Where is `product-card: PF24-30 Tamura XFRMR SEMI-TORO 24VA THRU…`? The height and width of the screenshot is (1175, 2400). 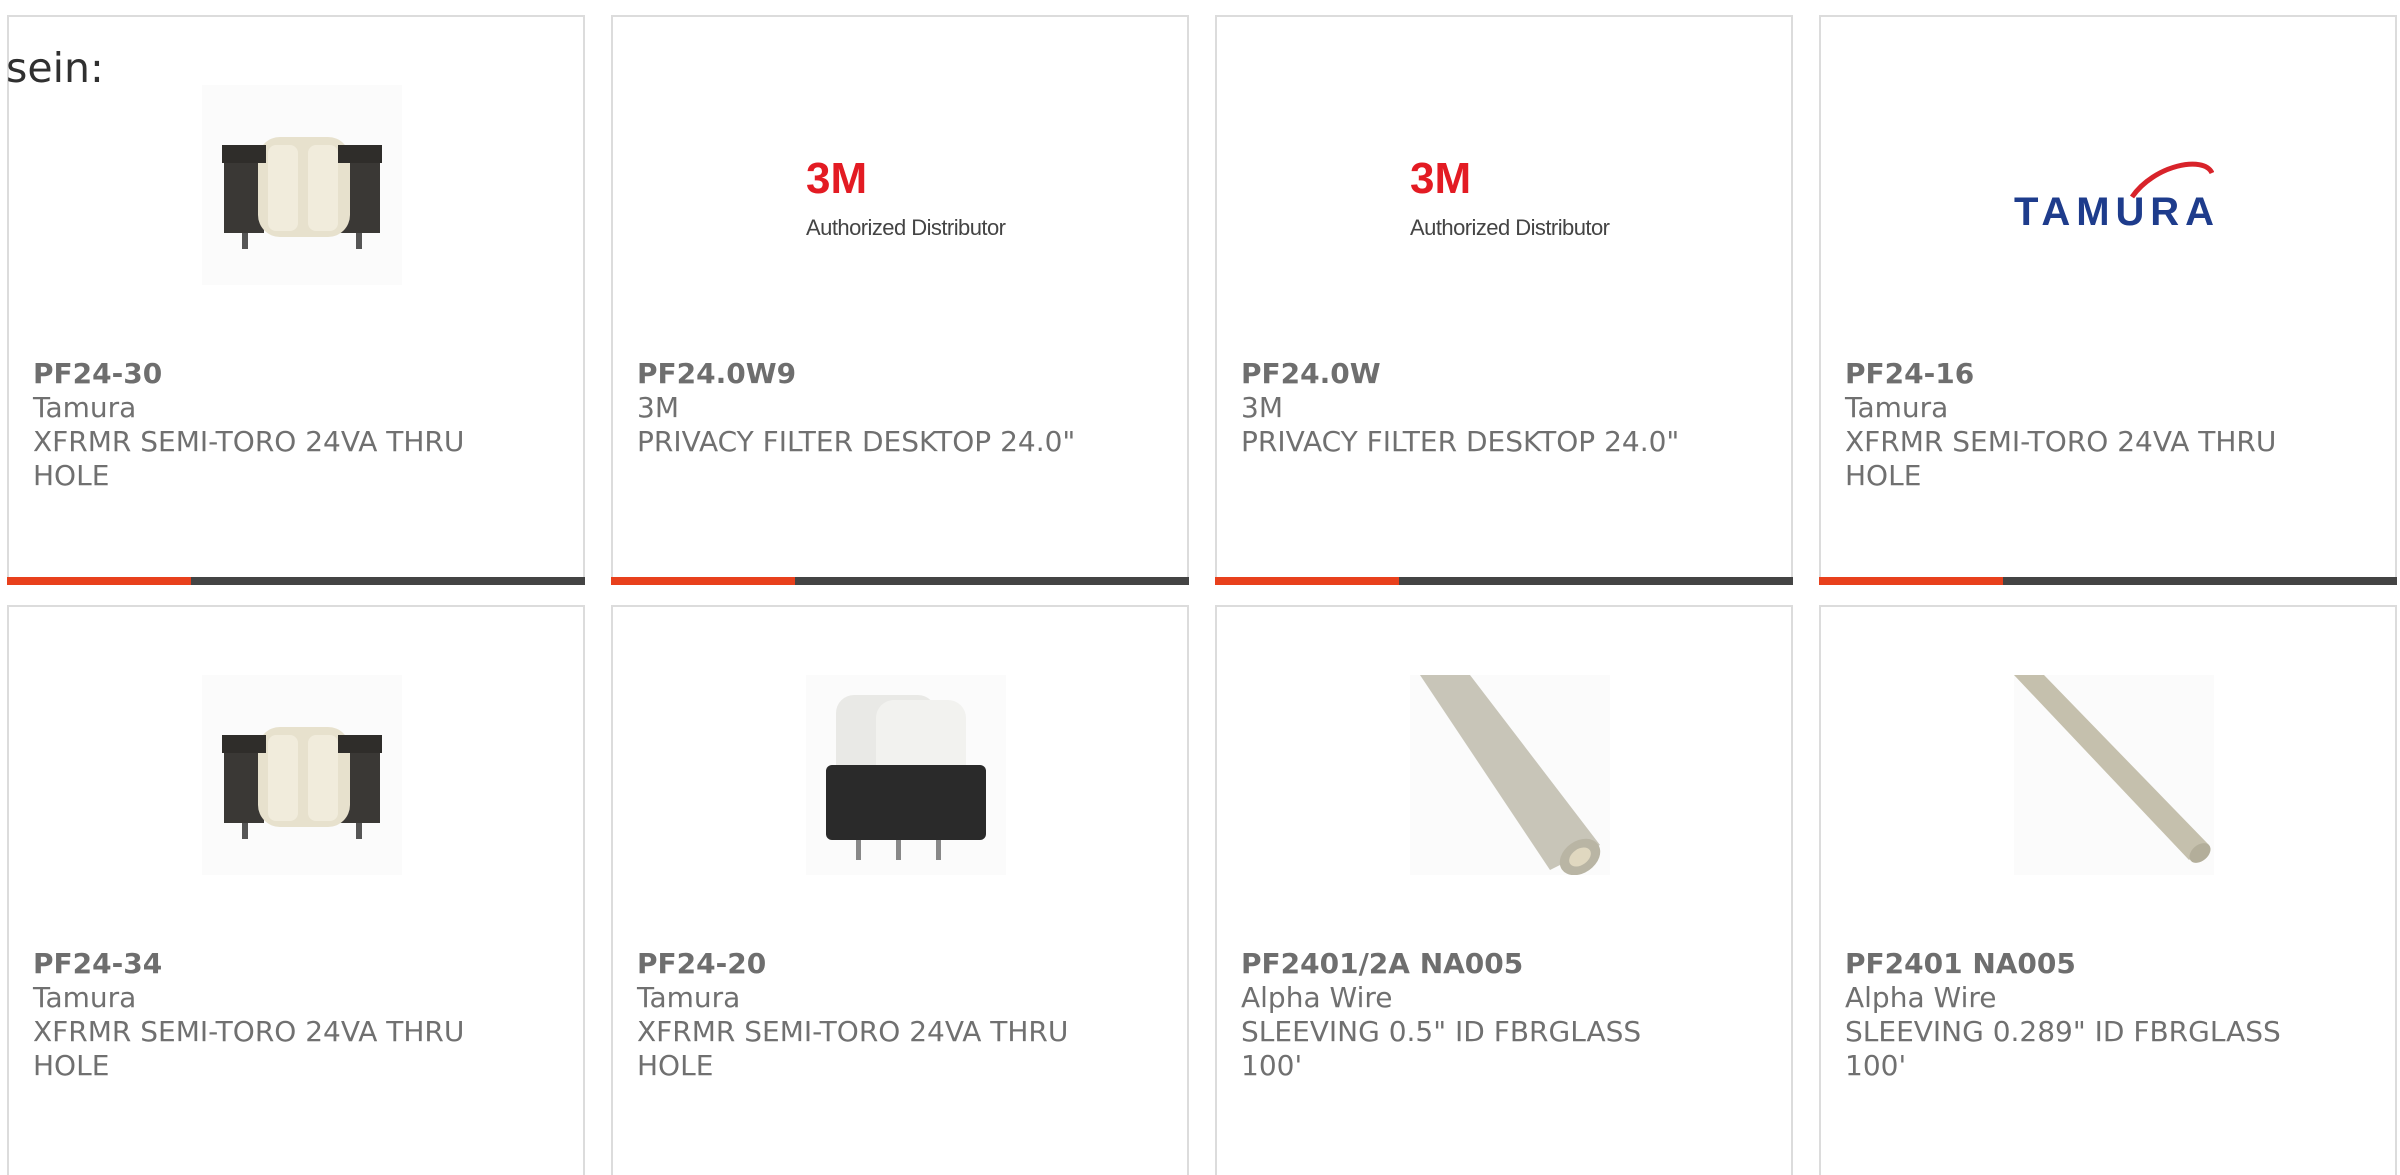
product-card: PF24-30 Tamura XFRMR SEMI-TORO 24VA THRU… is located at coordinates (296, 300).